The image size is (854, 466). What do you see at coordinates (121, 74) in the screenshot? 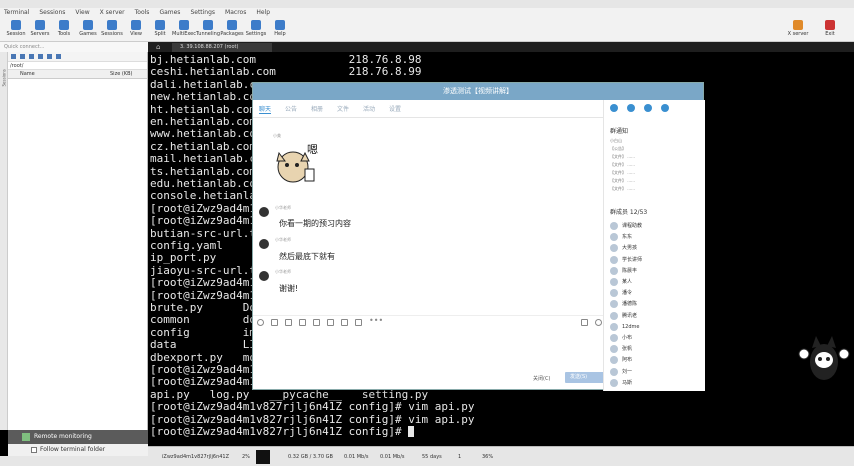
I see `column-size: Size (KB)` at bounding box center [121, 74].